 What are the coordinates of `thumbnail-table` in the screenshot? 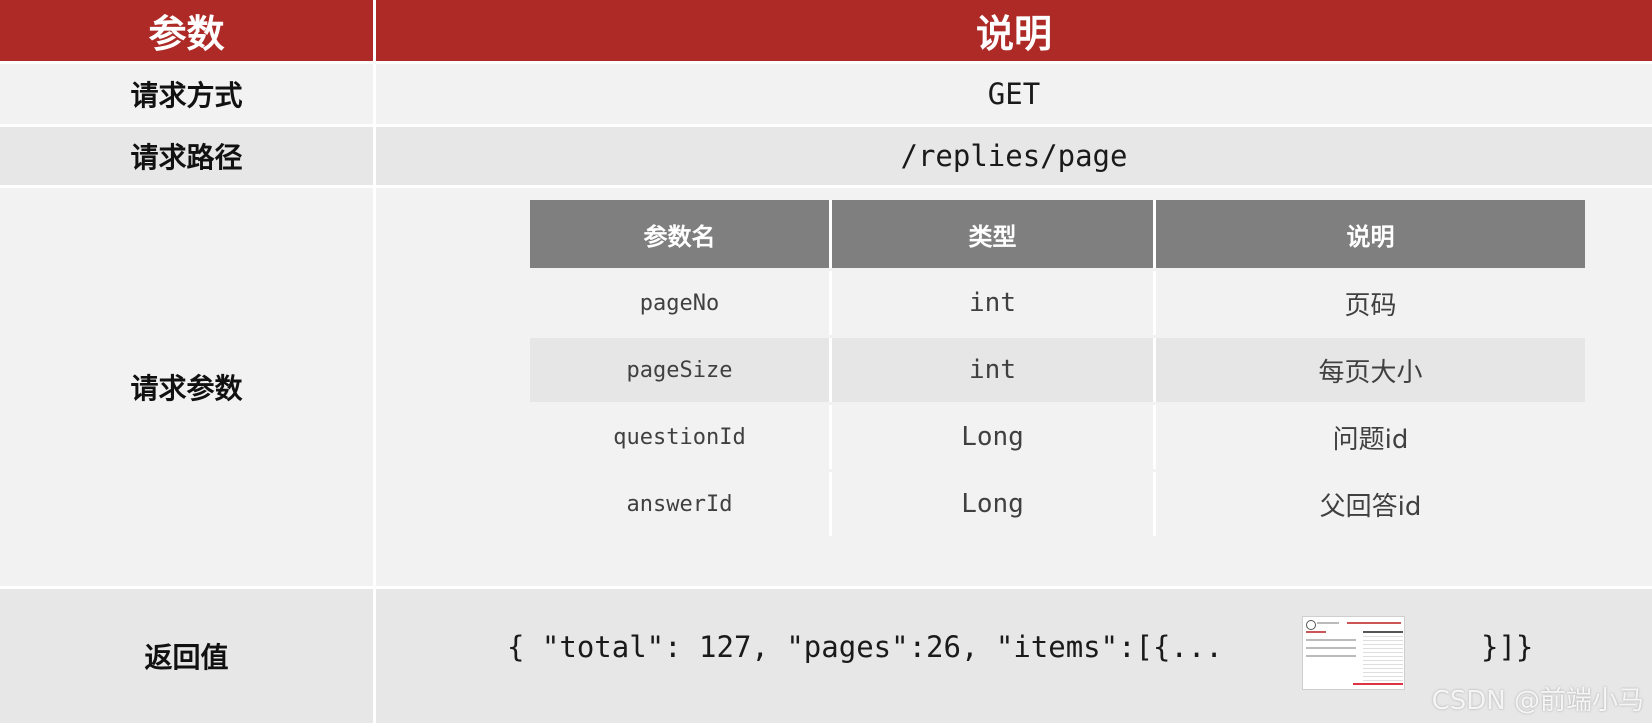 It's located at (1383, 657).